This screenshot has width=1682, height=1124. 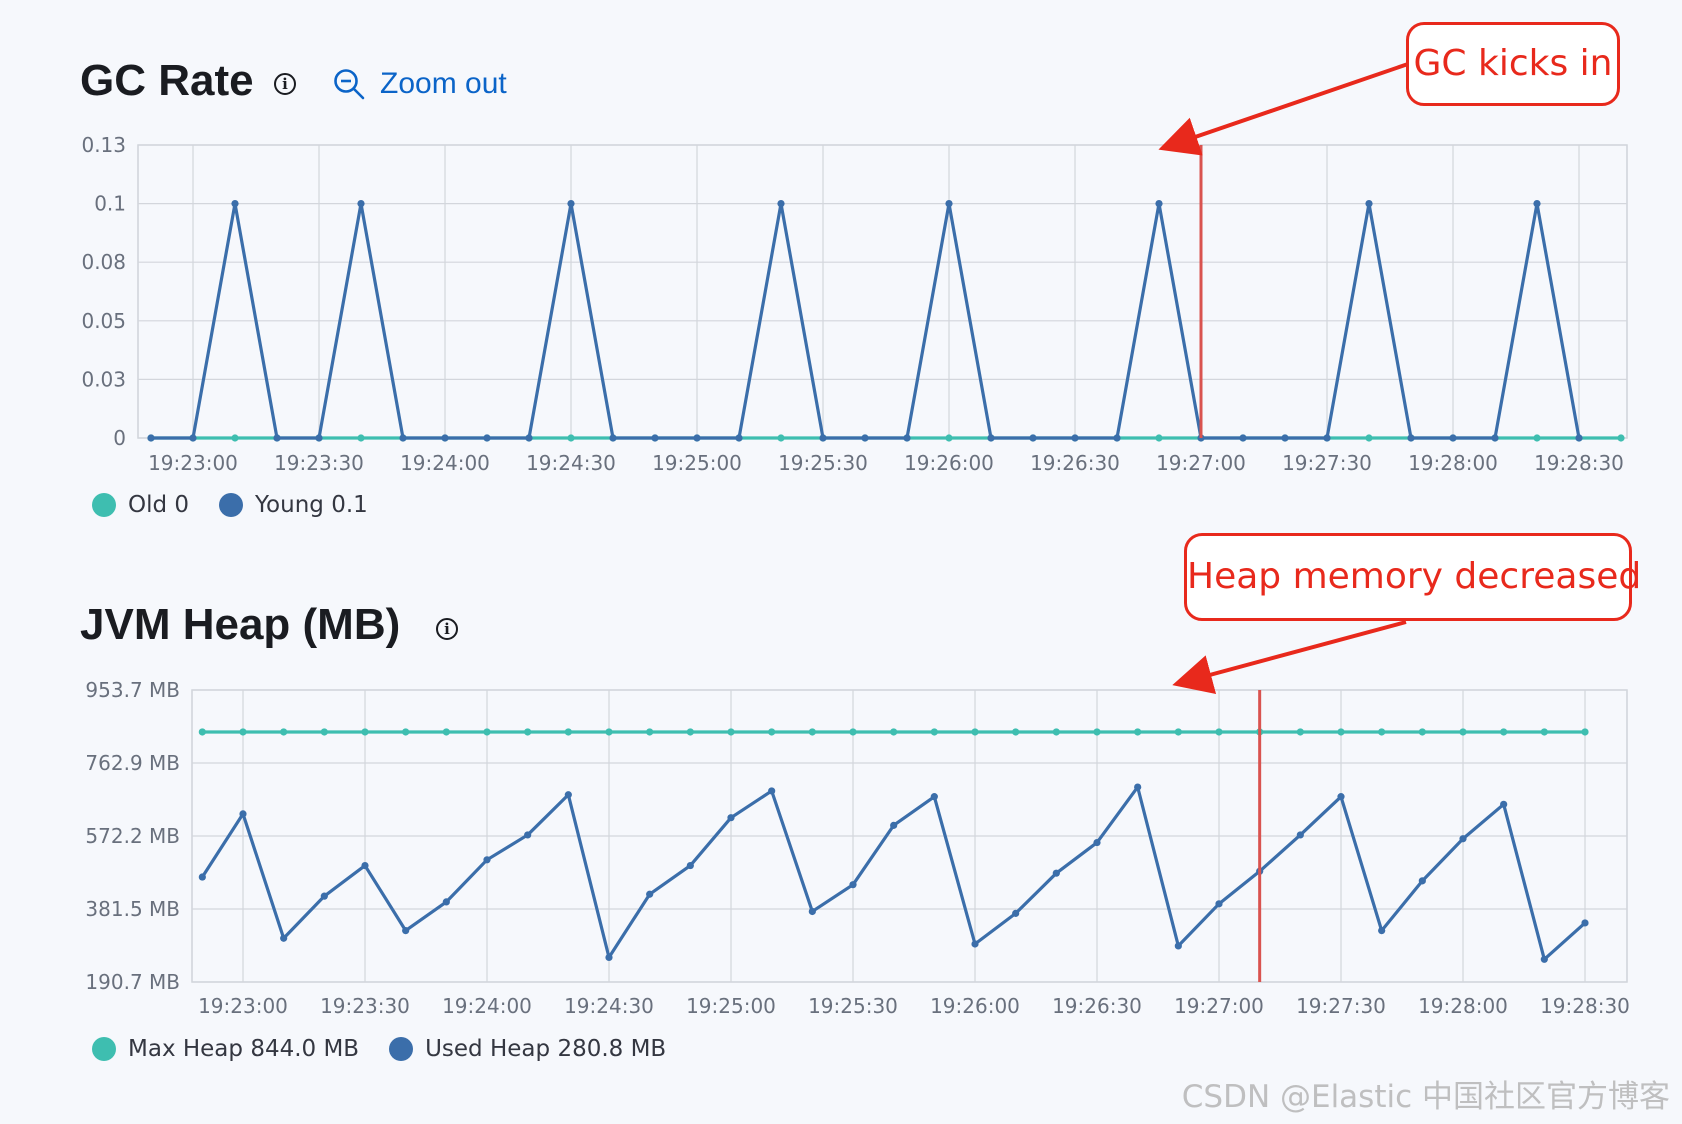 What do you see at coordinates (365, 1006) in the screenshot?
I see `x-tick-label: 19:23:30` at bounding box center [365, 1006].